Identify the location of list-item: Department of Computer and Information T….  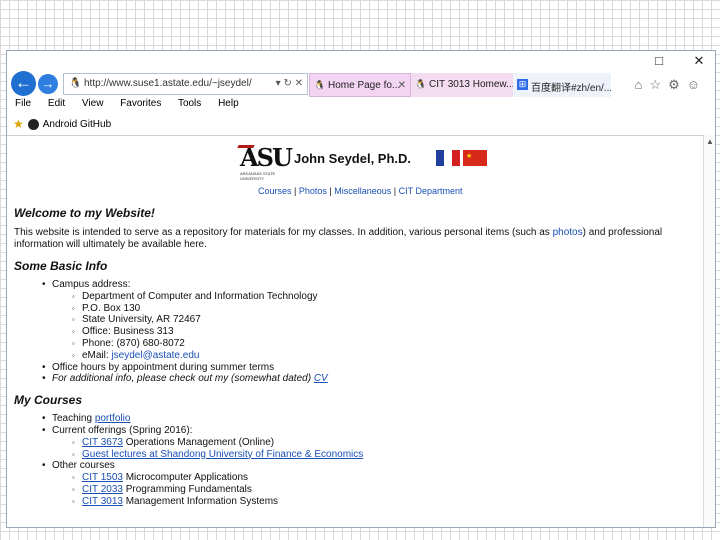
(393, 297).